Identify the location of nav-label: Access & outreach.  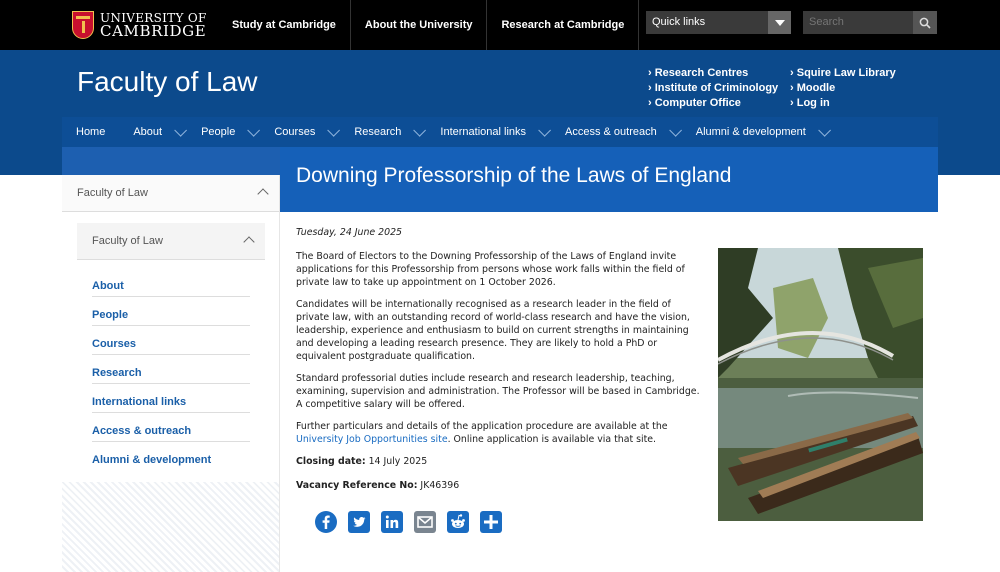
(611, 132).